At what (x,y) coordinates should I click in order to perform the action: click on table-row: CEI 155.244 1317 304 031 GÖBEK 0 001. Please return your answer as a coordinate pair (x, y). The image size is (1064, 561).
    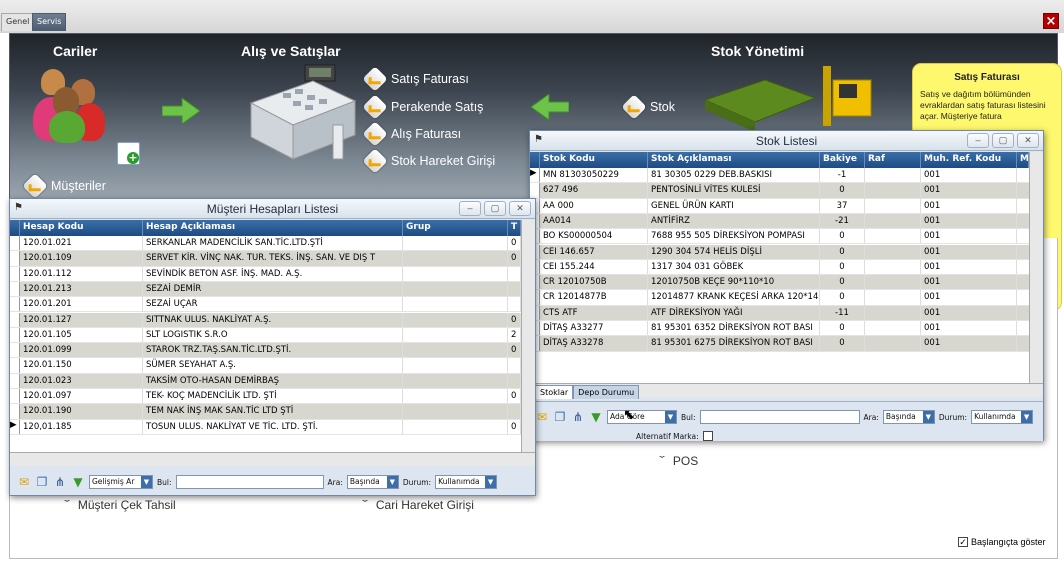
    Looking at the image, I should click on (786, 267).